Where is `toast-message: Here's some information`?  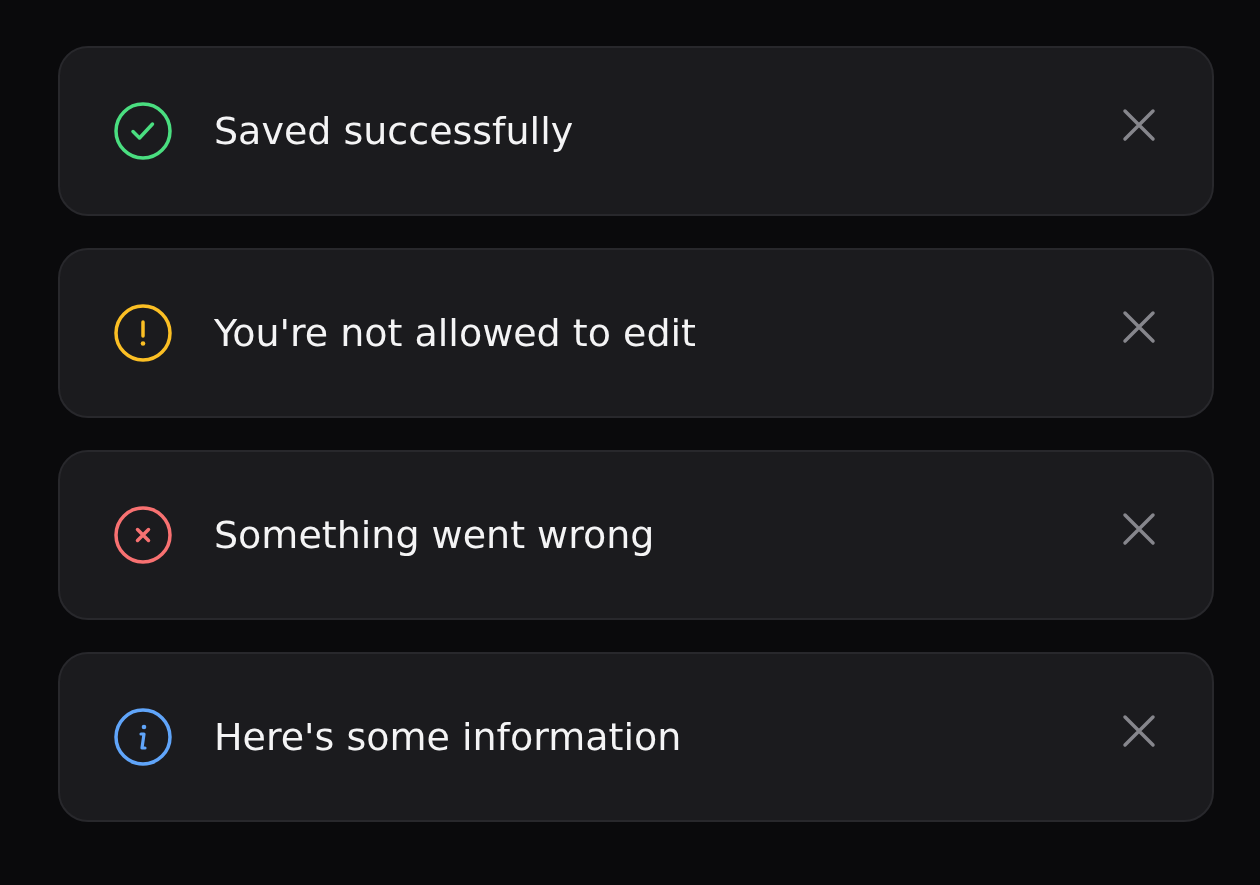
toast-message: Here's some information is located at coordinates (448, 737).